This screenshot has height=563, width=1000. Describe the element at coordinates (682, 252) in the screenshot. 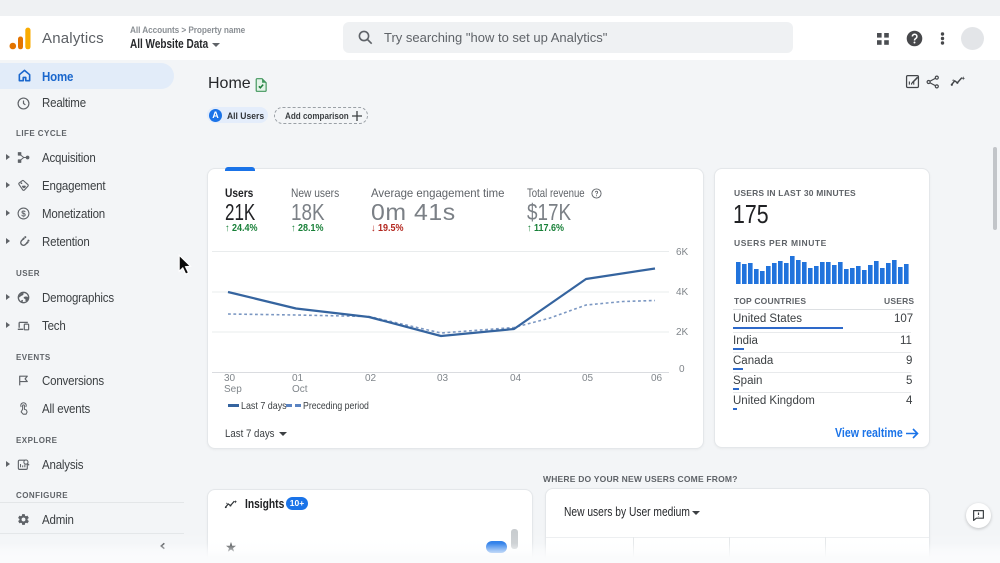

I see `svg-text: 6K` at that location.